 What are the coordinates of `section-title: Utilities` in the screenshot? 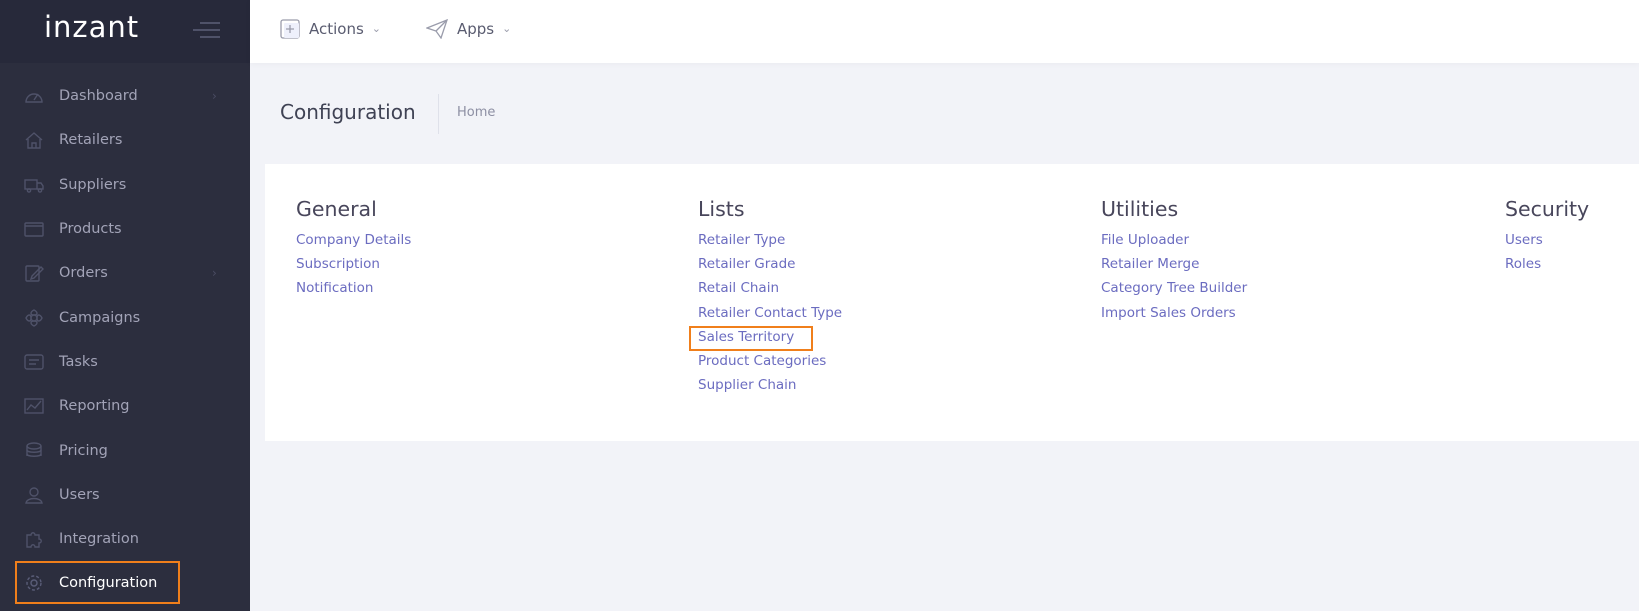 It's located at (1140, 209).